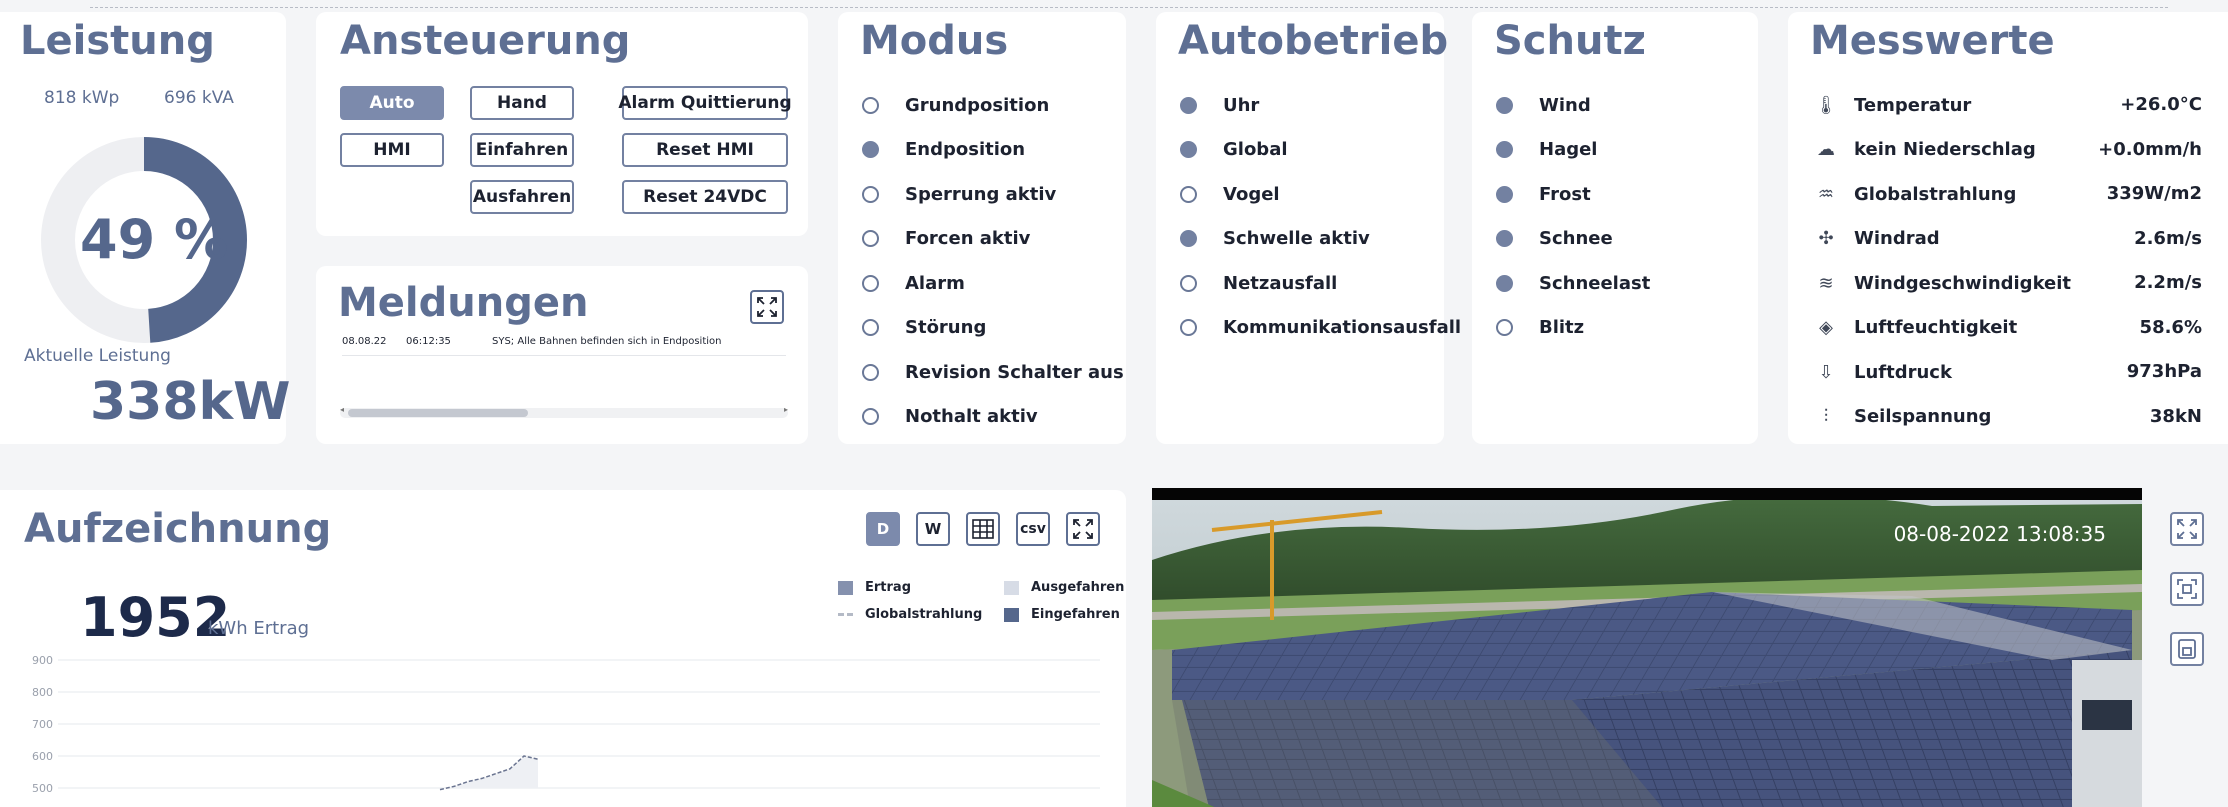 This screenshot has width=2228, height=807. Describe the element at coordinates (1903, 417) in the screenshot. I see `messwert-item: ⫶ Seilspannung` at that location.